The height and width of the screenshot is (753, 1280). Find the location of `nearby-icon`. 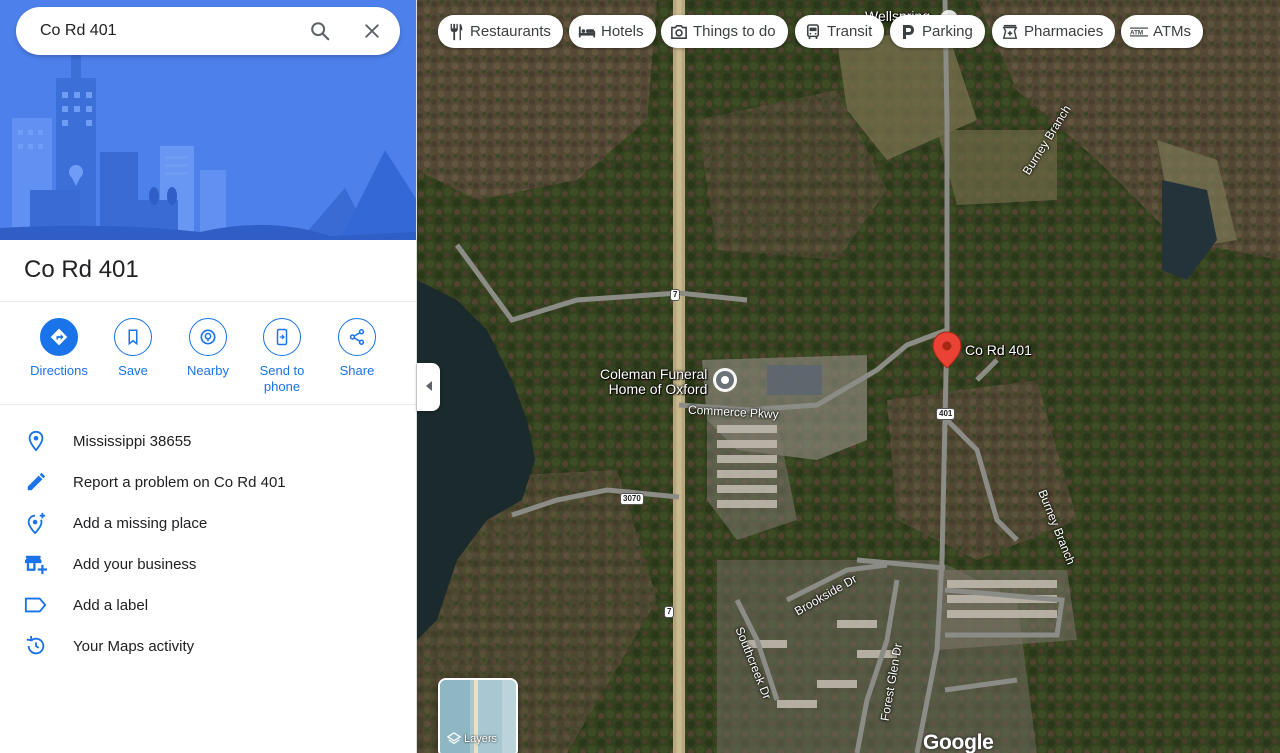

nearby-icon is located at coordinates (208, 337).